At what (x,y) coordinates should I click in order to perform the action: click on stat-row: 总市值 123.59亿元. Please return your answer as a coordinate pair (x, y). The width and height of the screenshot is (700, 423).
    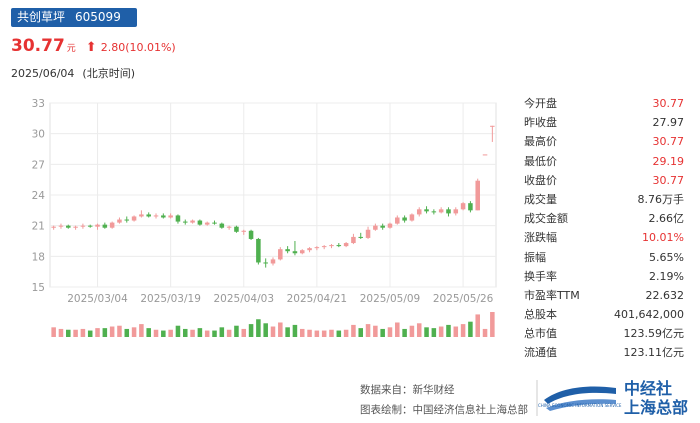
    Looking at the image, I should click on (604, 333).